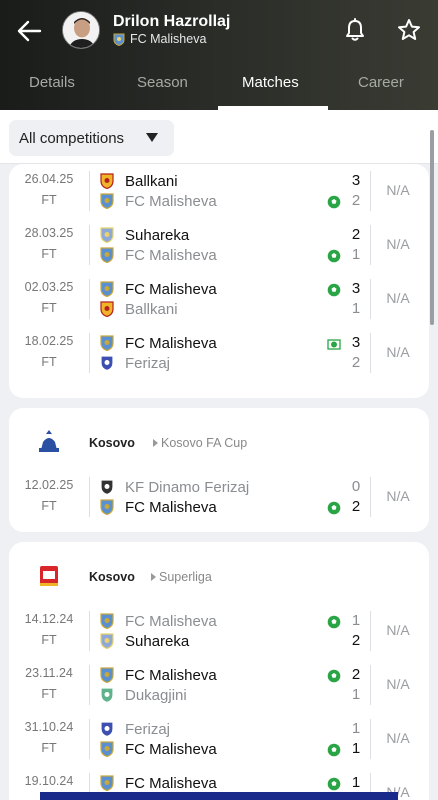 This screenshot has width=438, height=800. What do you see at coordinates (148, 363) in the screenshot?
I see `away-team-name: Ferizaj` at bounding box center [148, 363].